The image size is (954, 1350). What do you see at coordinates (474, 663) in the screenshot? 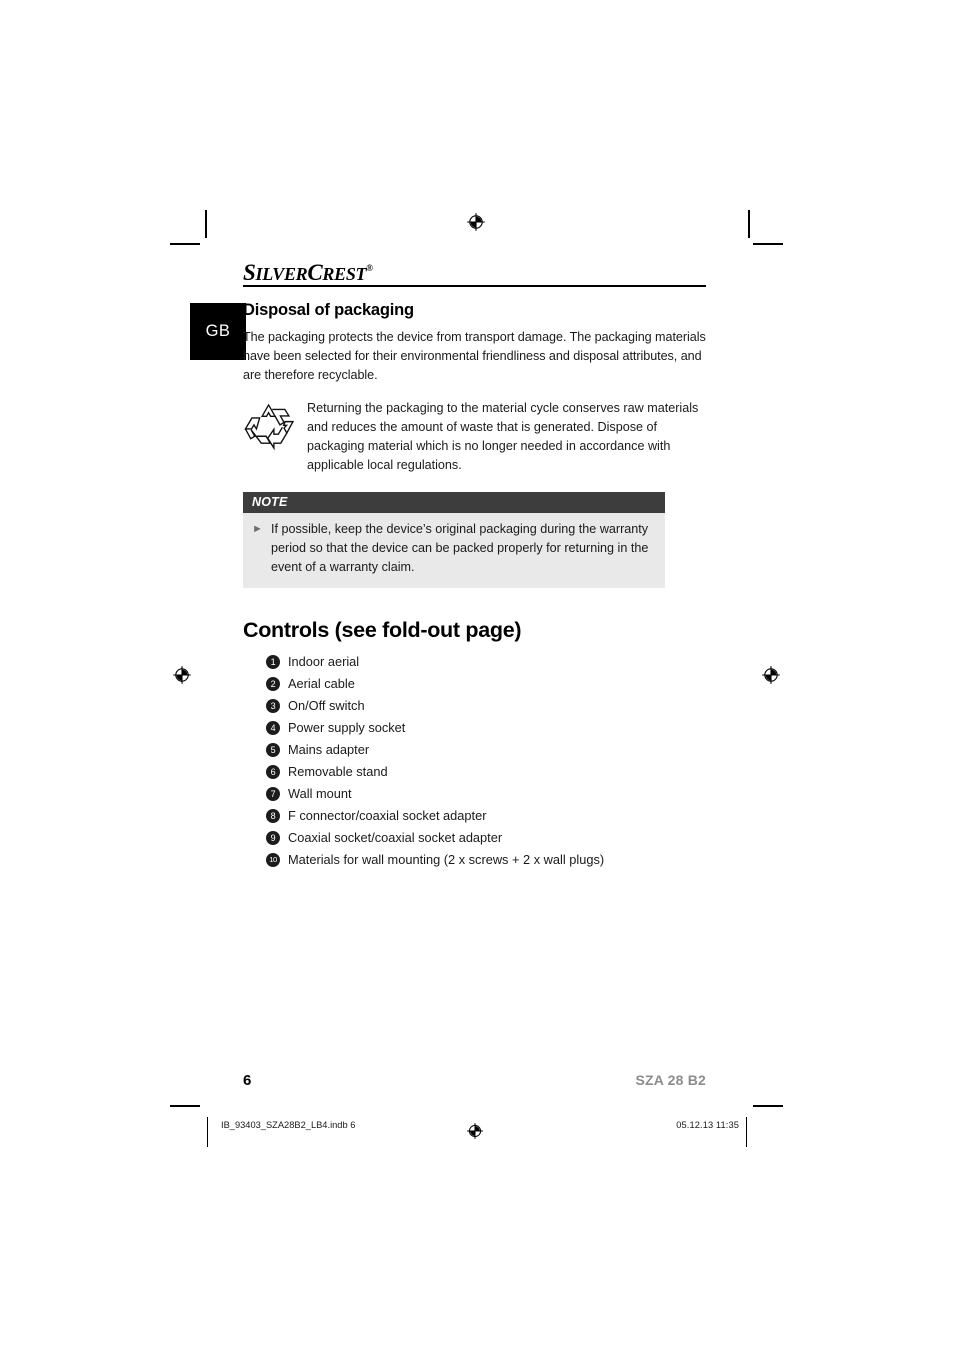
I see `list-item: 1 Indoor aerial` at bounding box center [474, 663].